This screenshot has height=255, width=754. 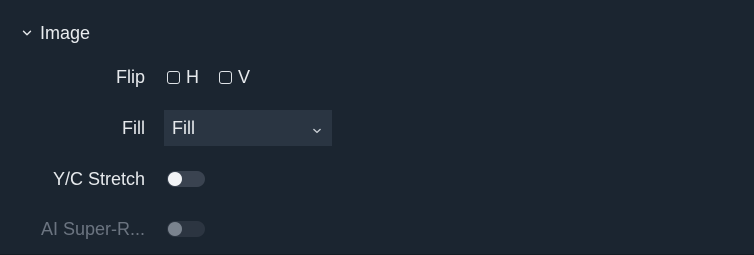 What do you see at coordinates (133, 127) in the screenshot?
I see `fill-label: Fill` at bounding box center [133, 127].